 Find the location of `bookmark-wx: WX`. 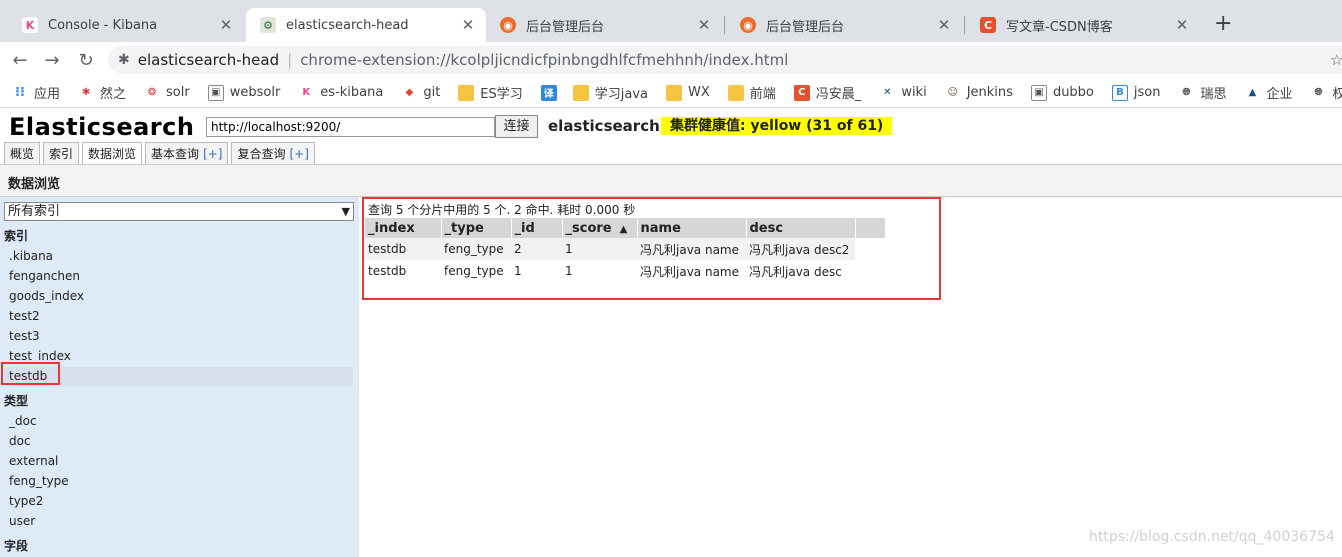

bookmark-wx: WX is located at coordinates (688, 92).